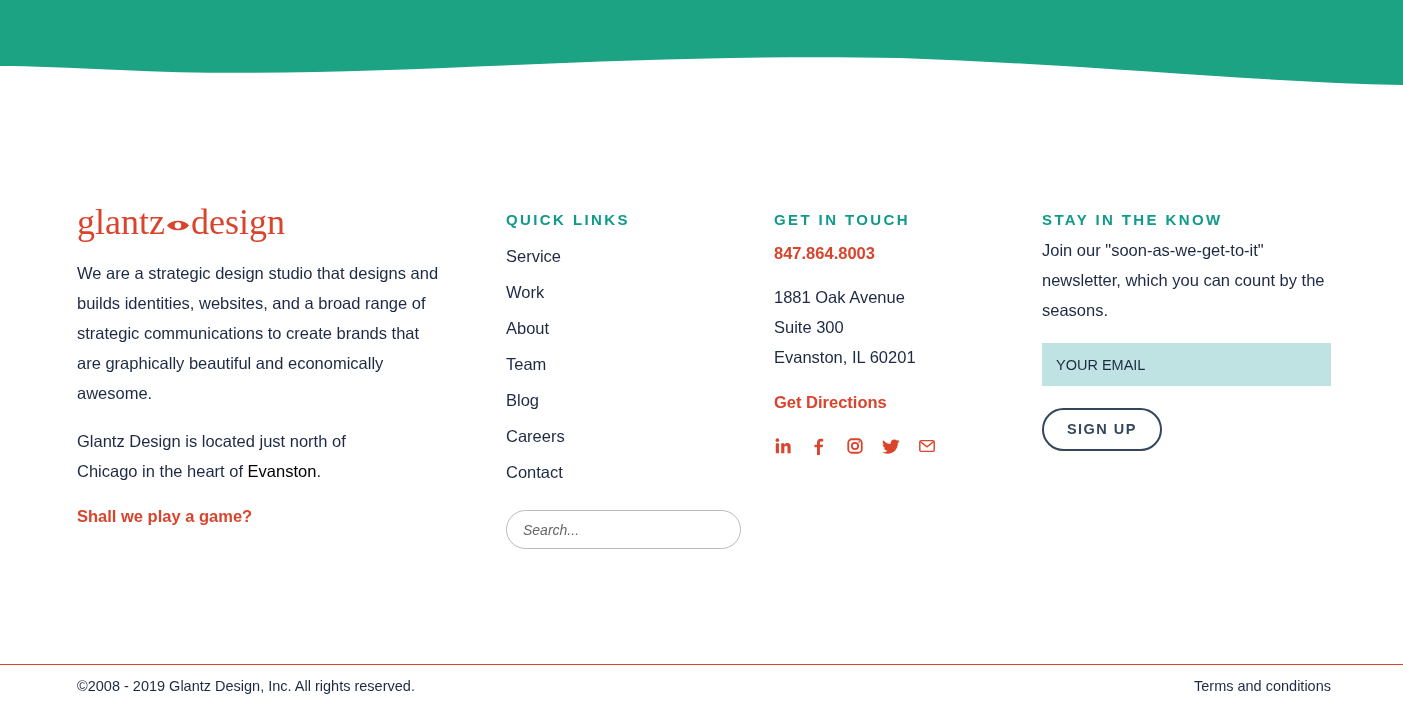 The width and height of the screenshot is (1403, 705). I want to click on game-link: Shall we play a game?, so click(165, 516).